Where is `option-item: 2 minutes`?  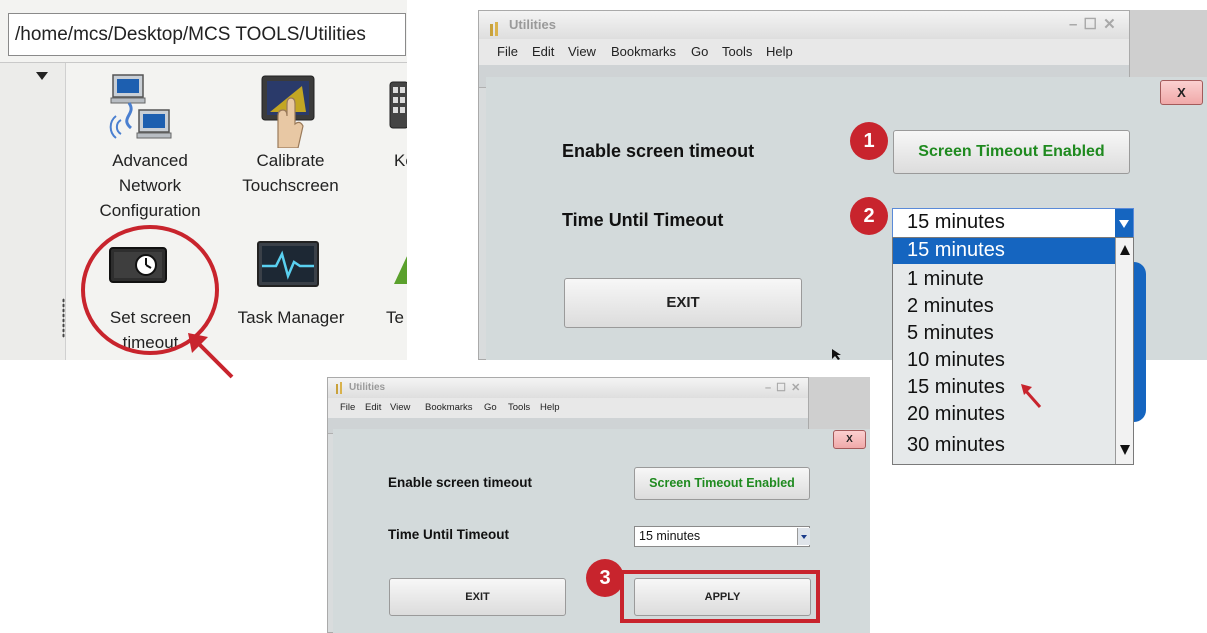 option-item: 2 minutes is located at coordinates (950, 306).